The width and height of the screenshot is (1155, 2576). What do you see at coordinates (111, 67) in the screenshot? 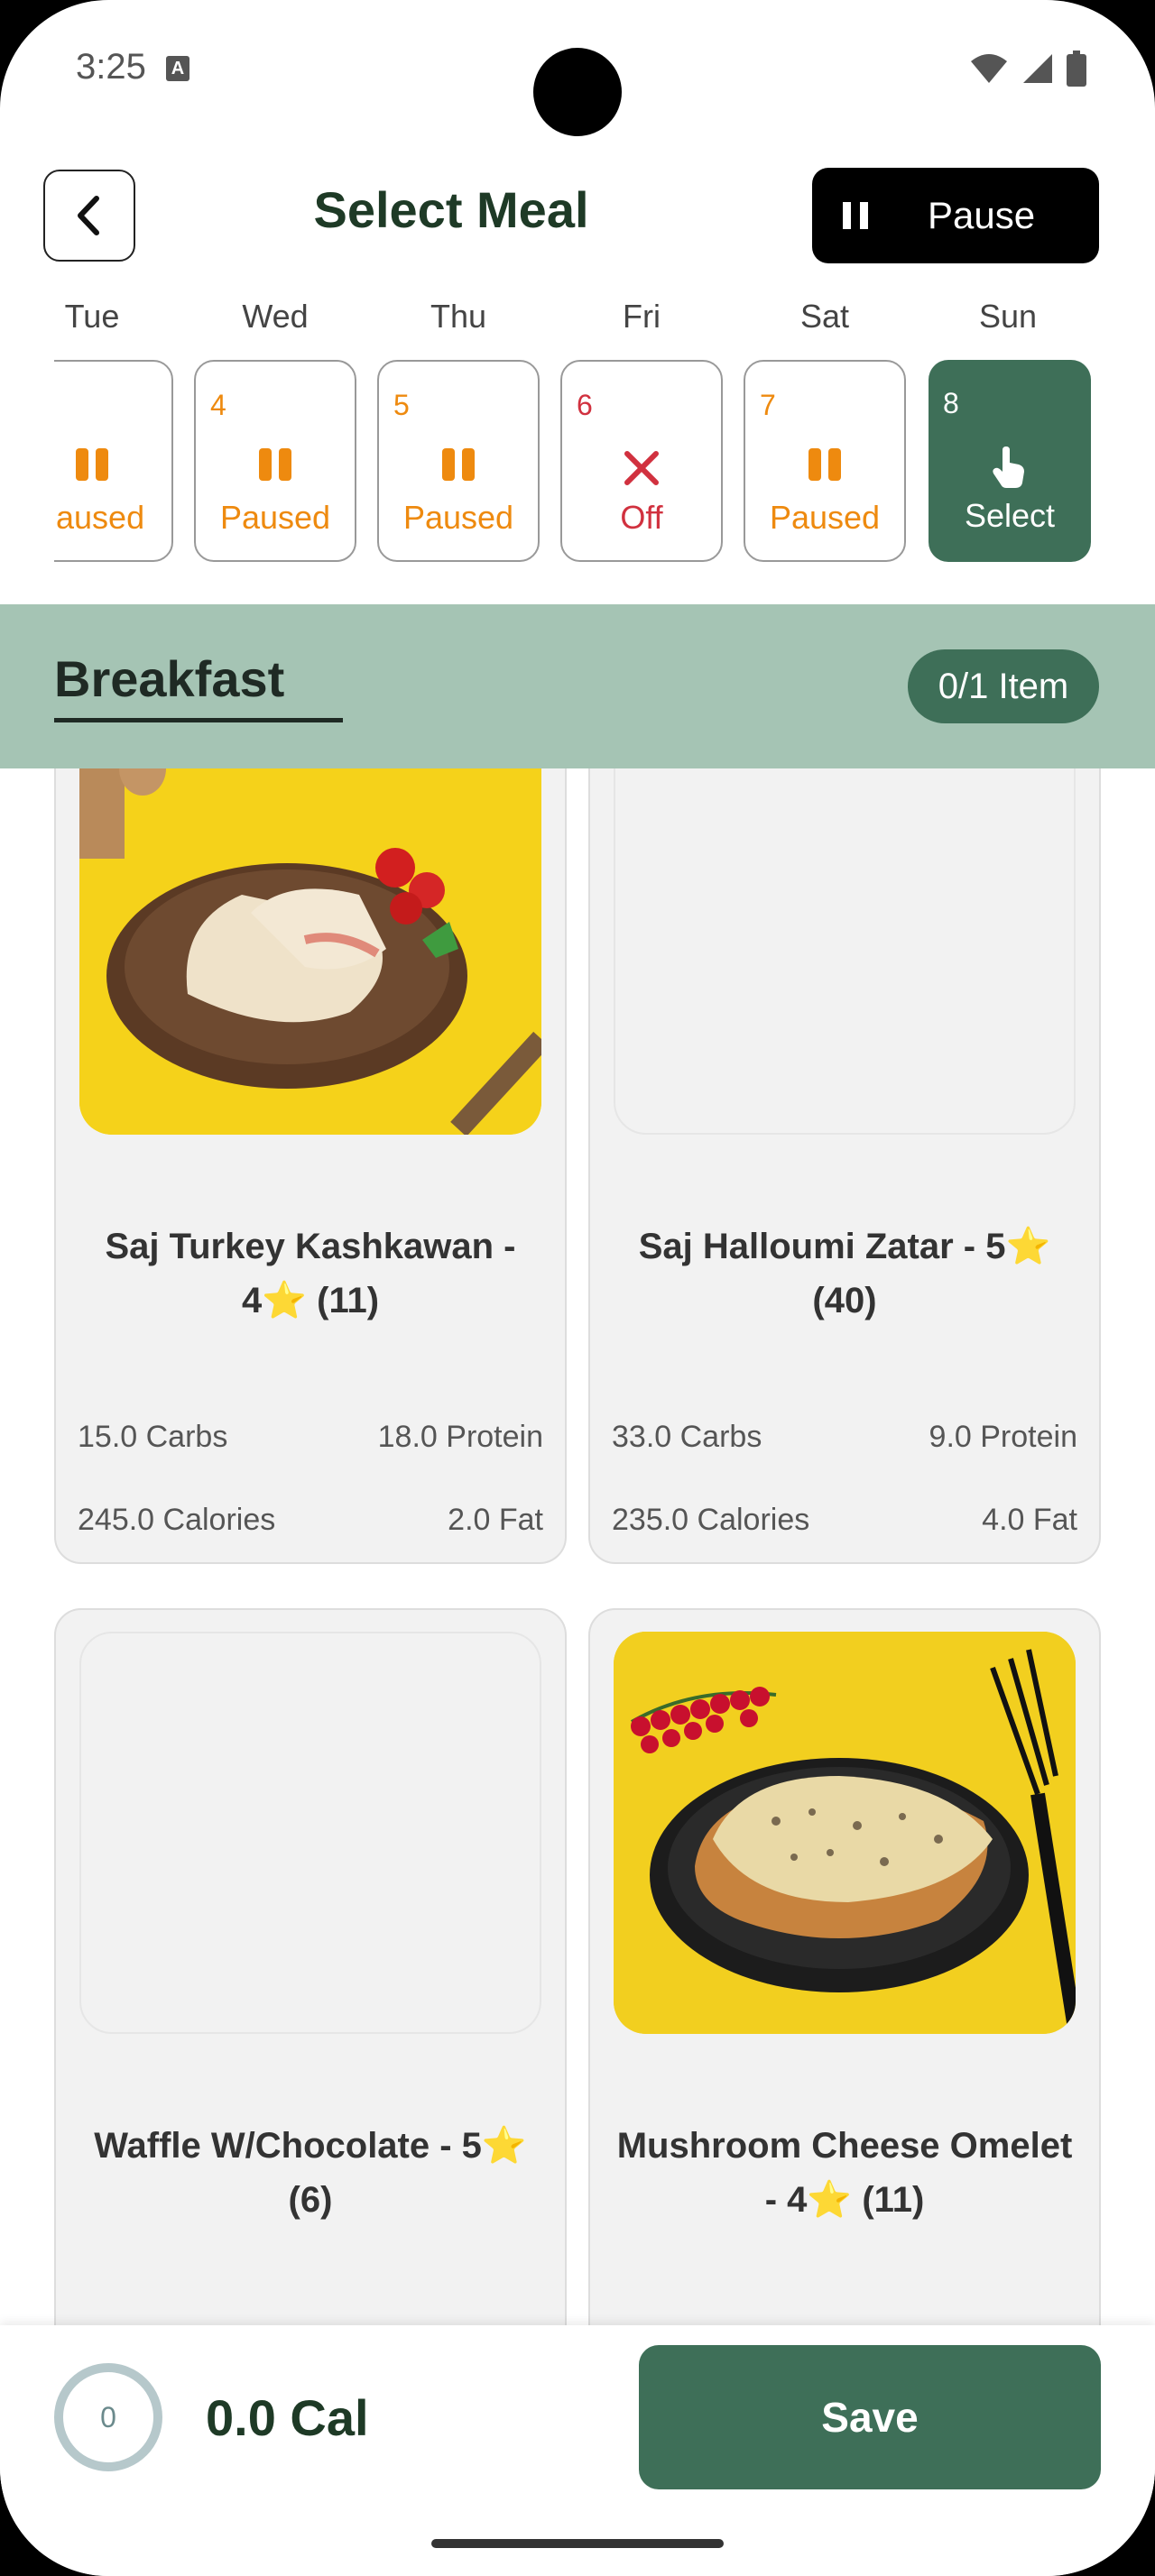
I see `status-time: 3:25` at bounding box center [111, 67].